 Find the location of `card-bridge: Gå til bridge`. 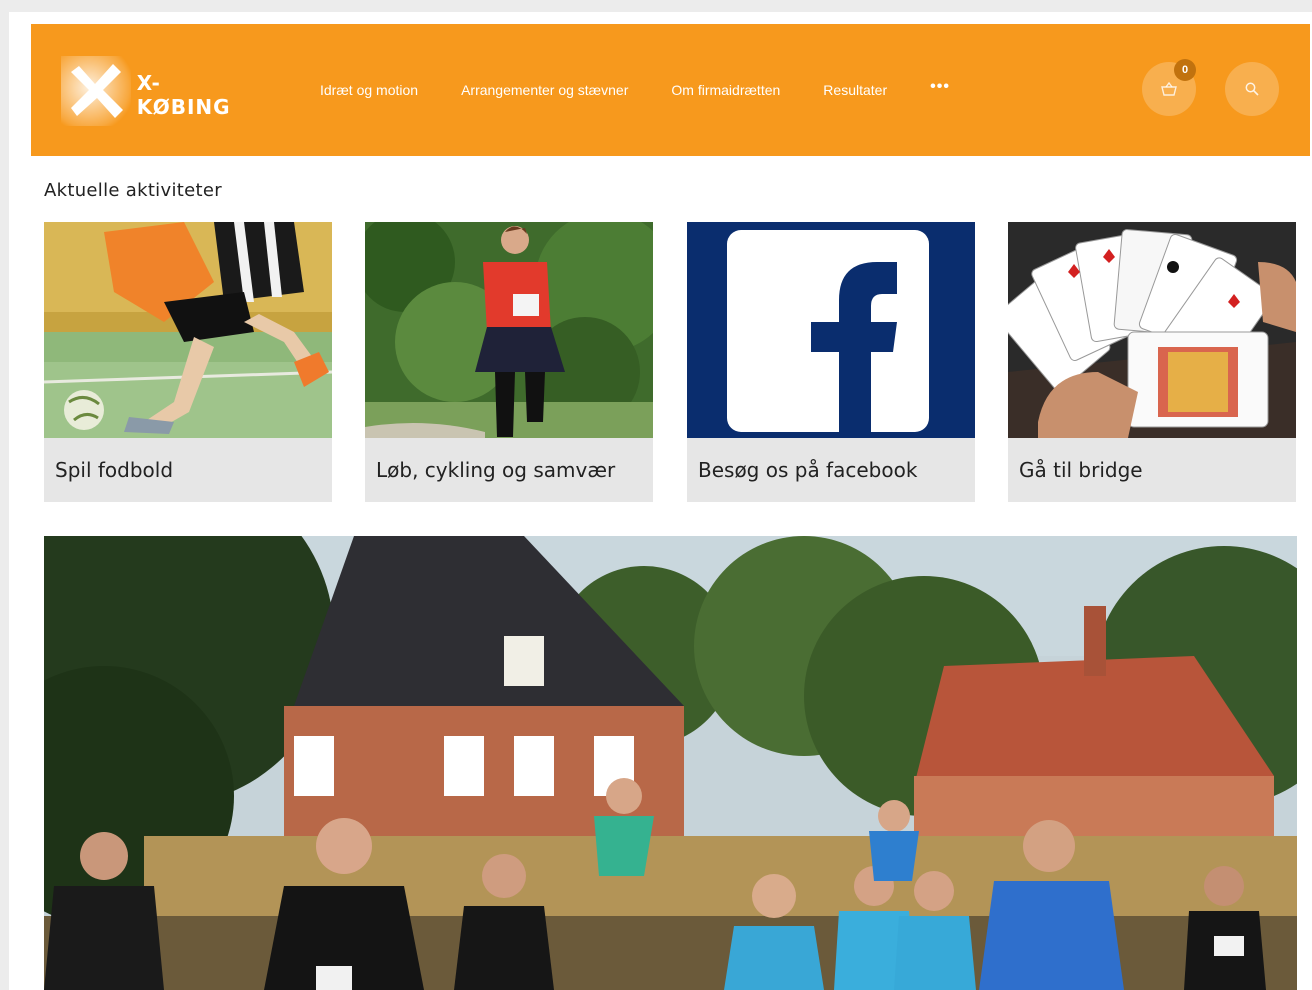

card-bridge: Gå til bridge is located at coordinates (1152, 362).